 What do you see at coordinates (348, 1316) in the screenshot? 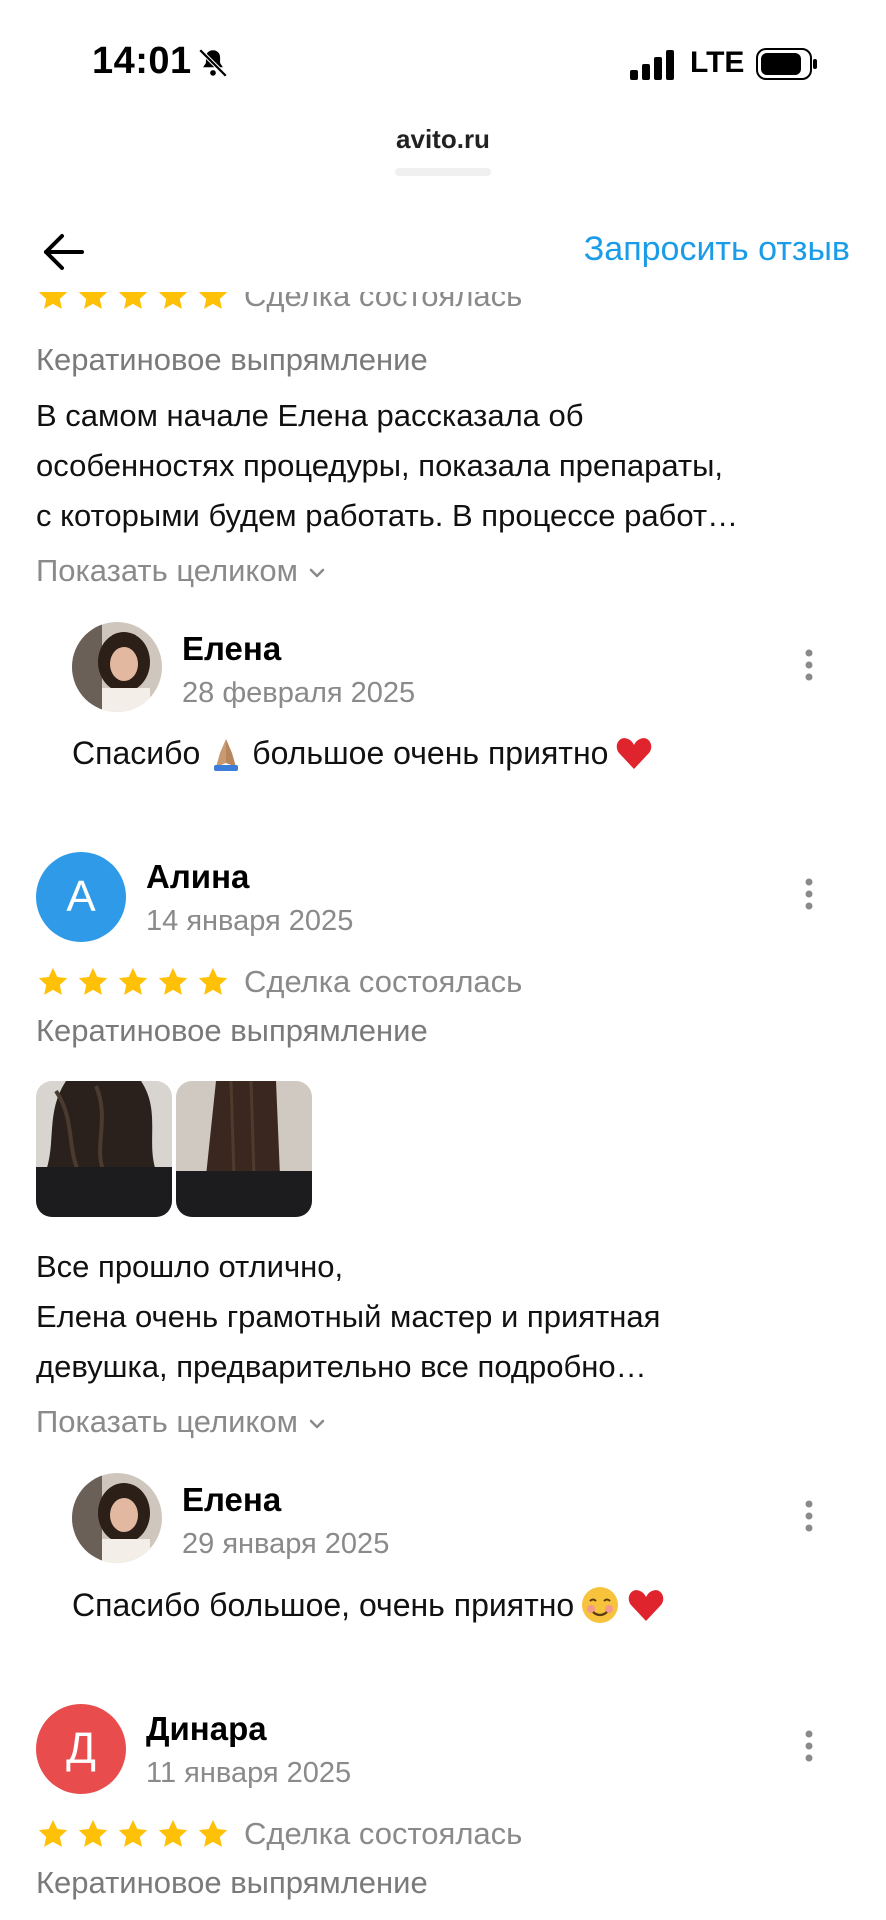
I see `review-text-line: Елена очень грамотный мастер и приятная` at bounding box center [348, 1316].